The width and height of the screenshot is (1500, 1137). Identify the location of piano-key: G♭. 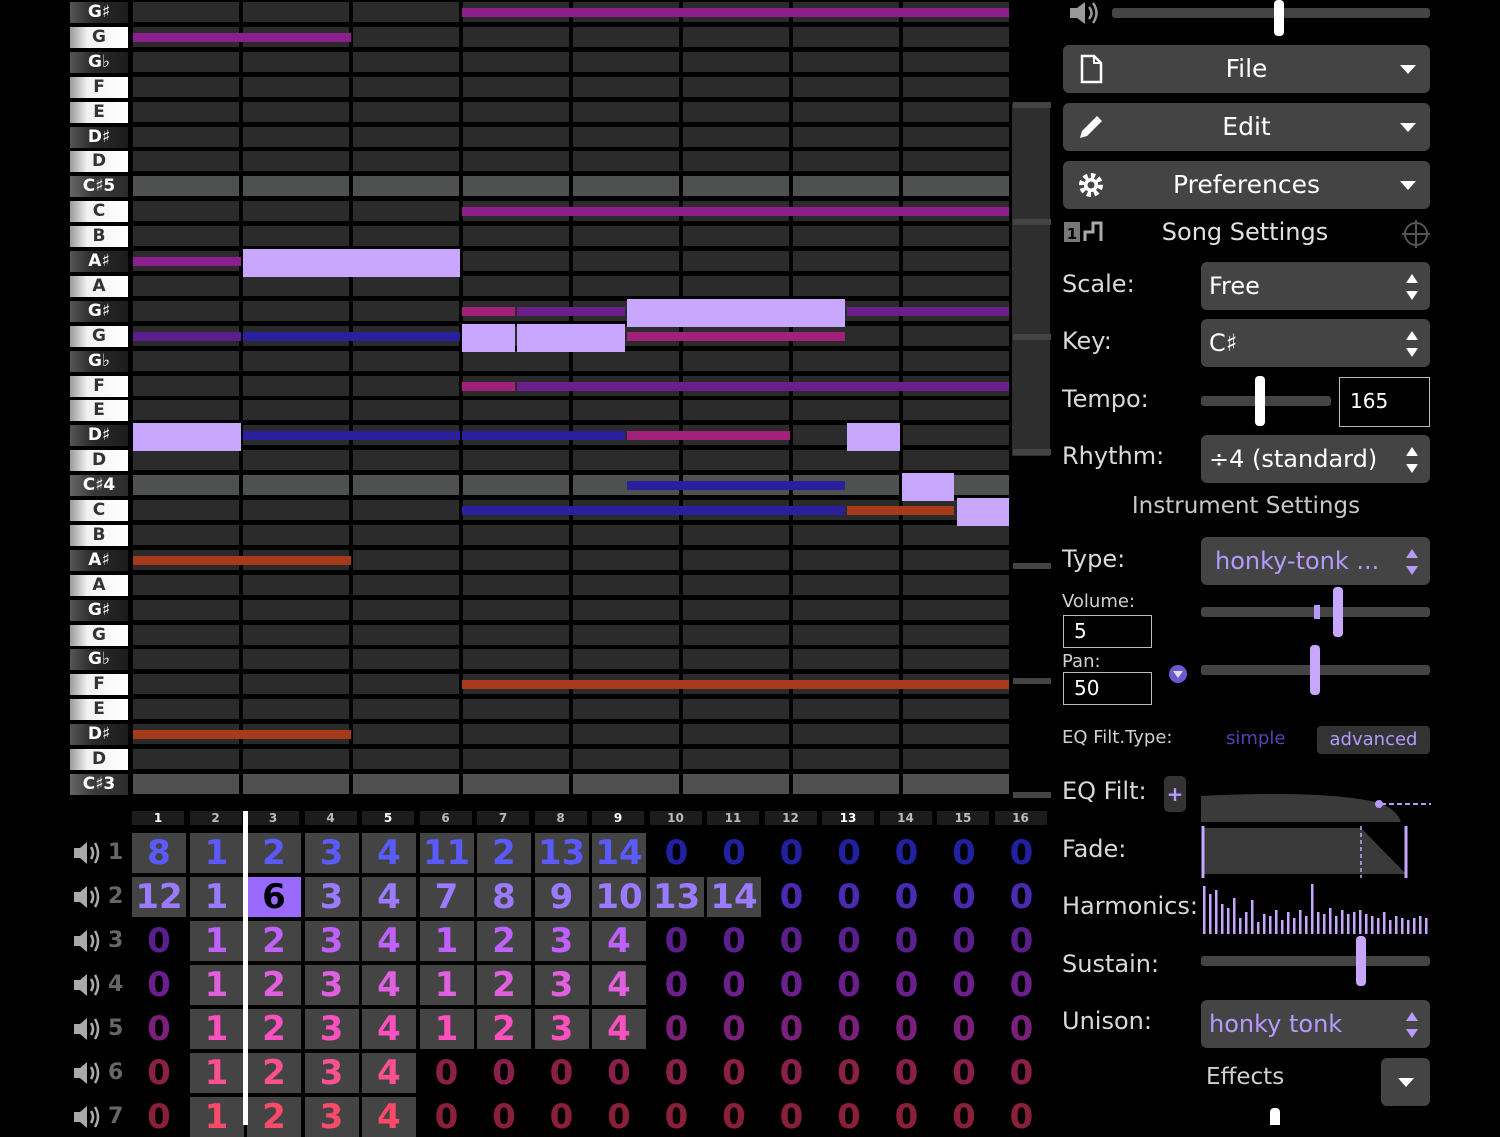
(99, 62).